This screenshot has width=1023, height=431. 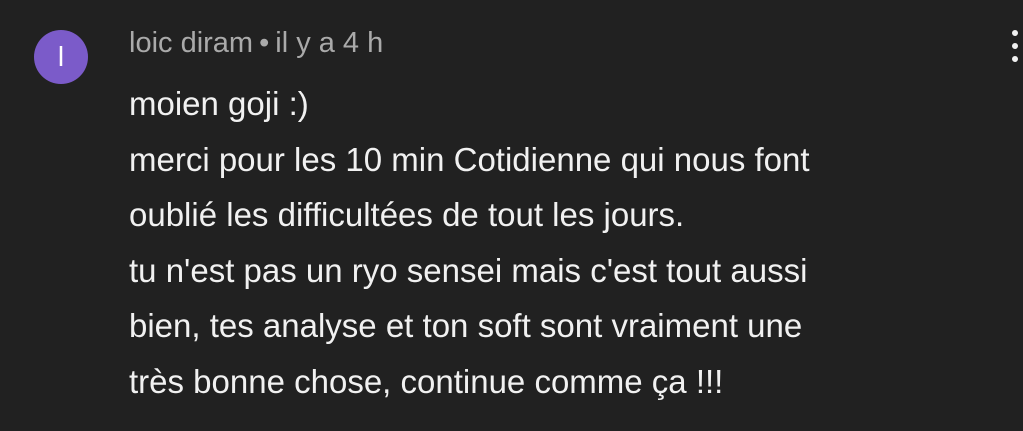 What do you see at coordinates (219, 103) in the screenshot?
I see `comment-line: moien goji :)` at bounding box center [219, 103].